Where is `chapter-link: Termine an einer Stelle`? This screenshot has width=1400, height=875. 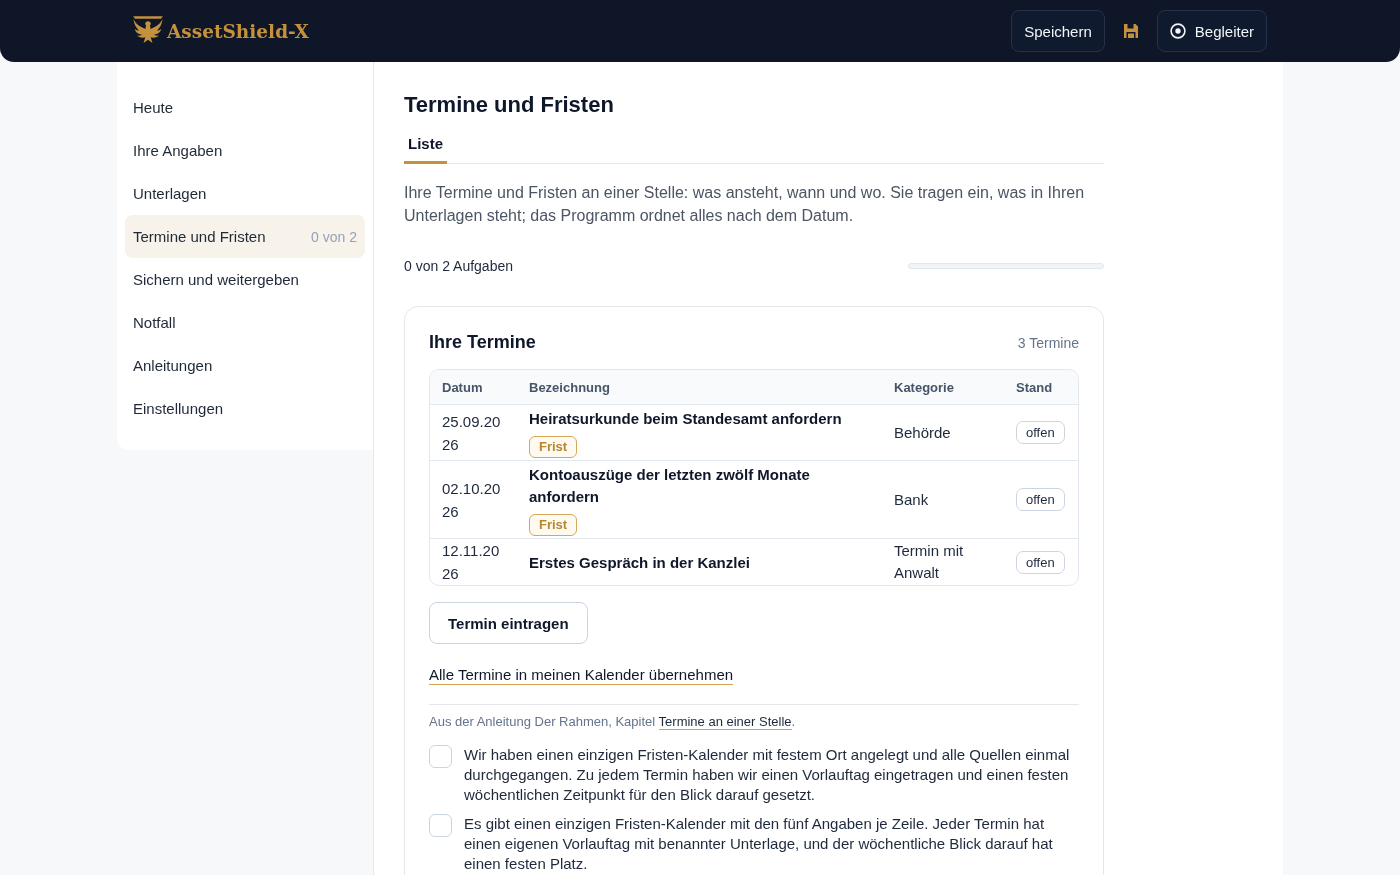
chapter-link: Termine an einer Stelle is located at coordinates (725, 722).